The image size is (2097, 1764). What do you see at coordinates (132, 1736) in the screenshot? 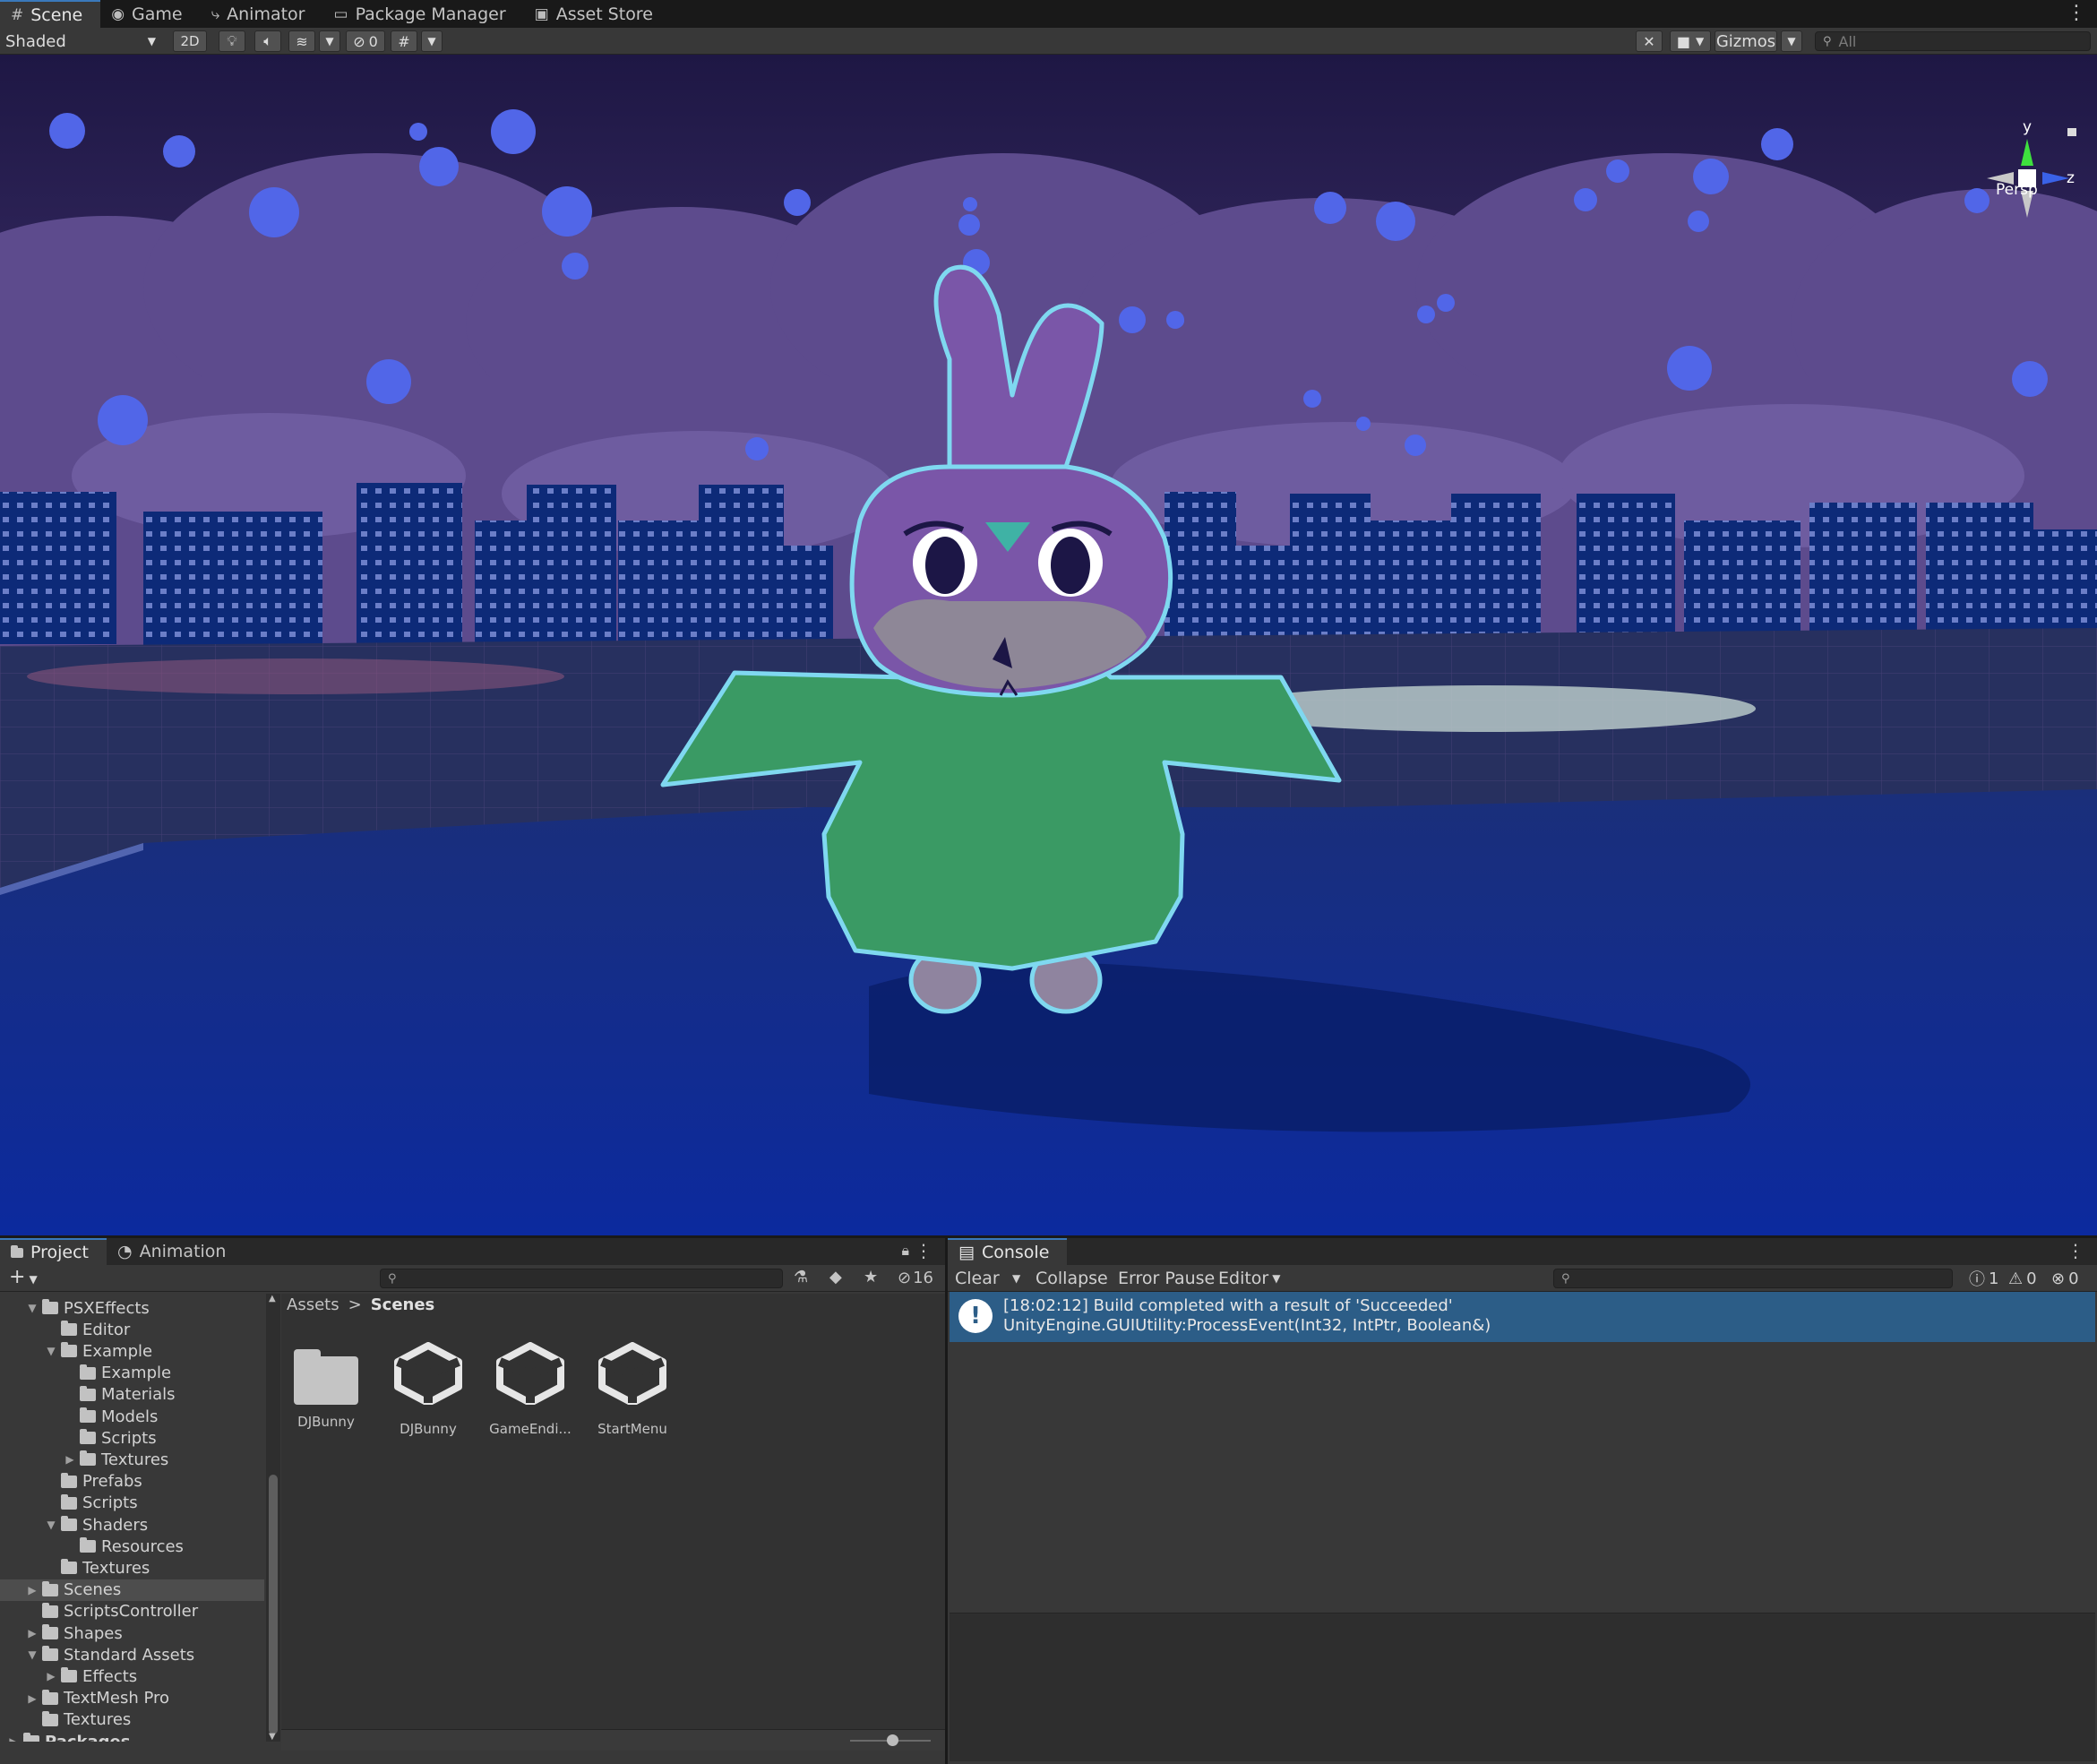
I see `tree-item-packages: ▶ Packages` at bounding box center [132, 1736].